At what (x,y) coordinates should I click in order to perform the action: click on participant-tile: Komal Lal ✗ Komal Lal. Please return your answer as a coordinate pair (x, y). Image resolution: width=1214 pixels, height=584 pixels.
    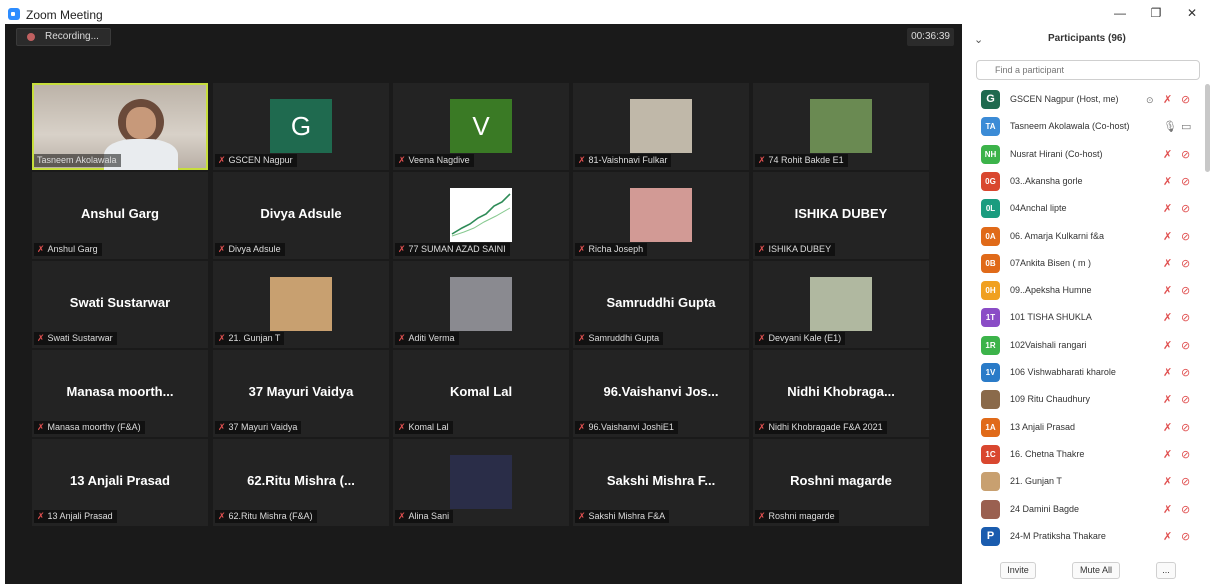
    Looking at the image, I should click on (481, 393).